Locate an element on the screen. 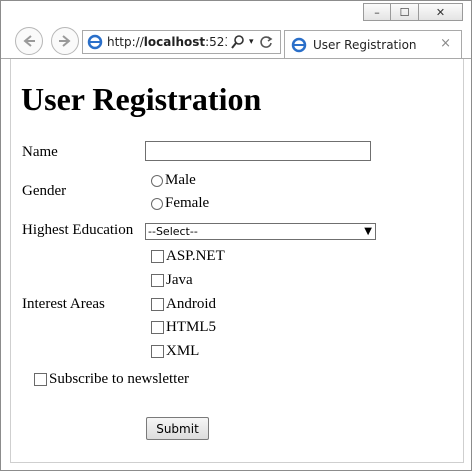 Image resolution: width=472 pixels, height=471 pixels. interest-html5-label: HTML5 is located at coordinates (191, 327).